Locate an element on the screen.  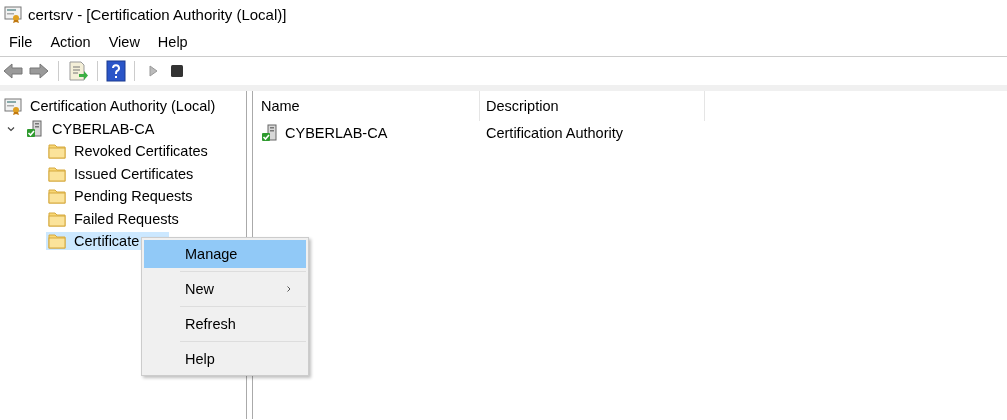
back-arrow-icon is located at coordinates (13, 71).